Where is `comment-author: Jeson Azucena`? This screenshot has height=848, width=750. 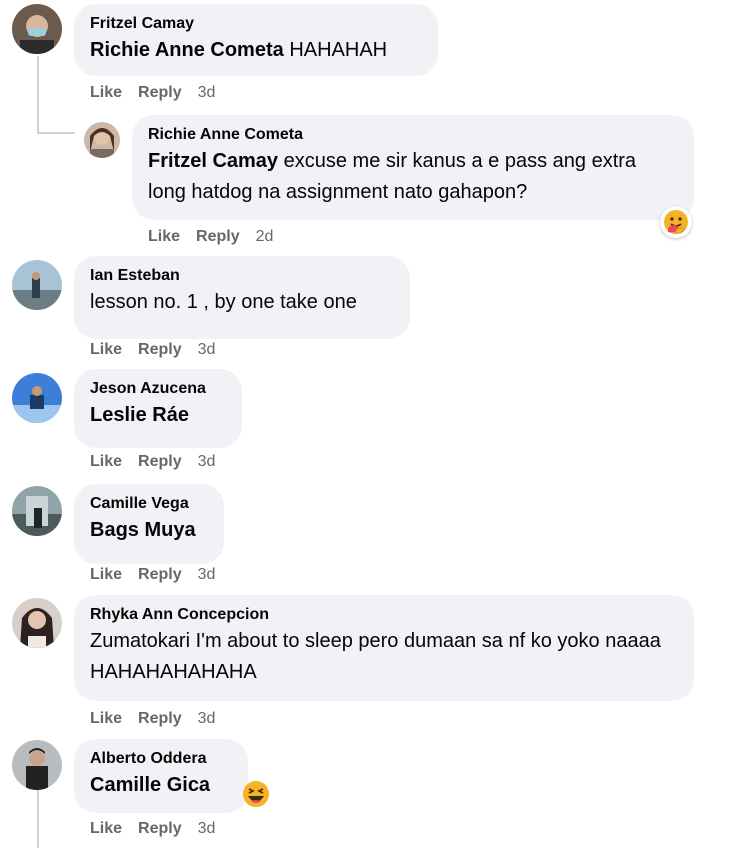 comment-author: Jeson Azucena is located at coordinates (158, 389).